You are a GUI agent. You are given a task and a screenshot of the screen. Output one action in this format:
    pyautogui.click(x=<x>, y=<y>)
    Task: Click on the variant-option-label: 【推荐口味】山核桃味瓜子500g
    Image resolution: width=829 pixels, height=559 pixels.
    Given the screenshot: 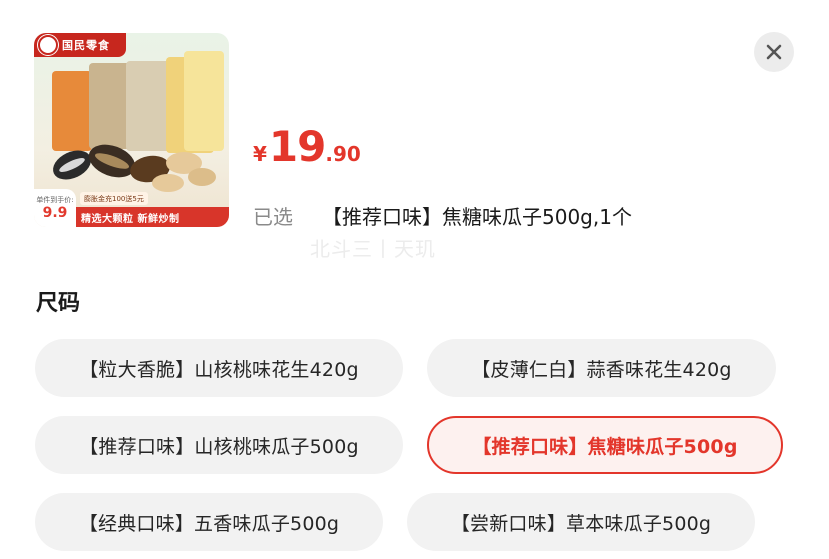 What is the action you would take?
    pyautogui.click(x=219, y=446)
    